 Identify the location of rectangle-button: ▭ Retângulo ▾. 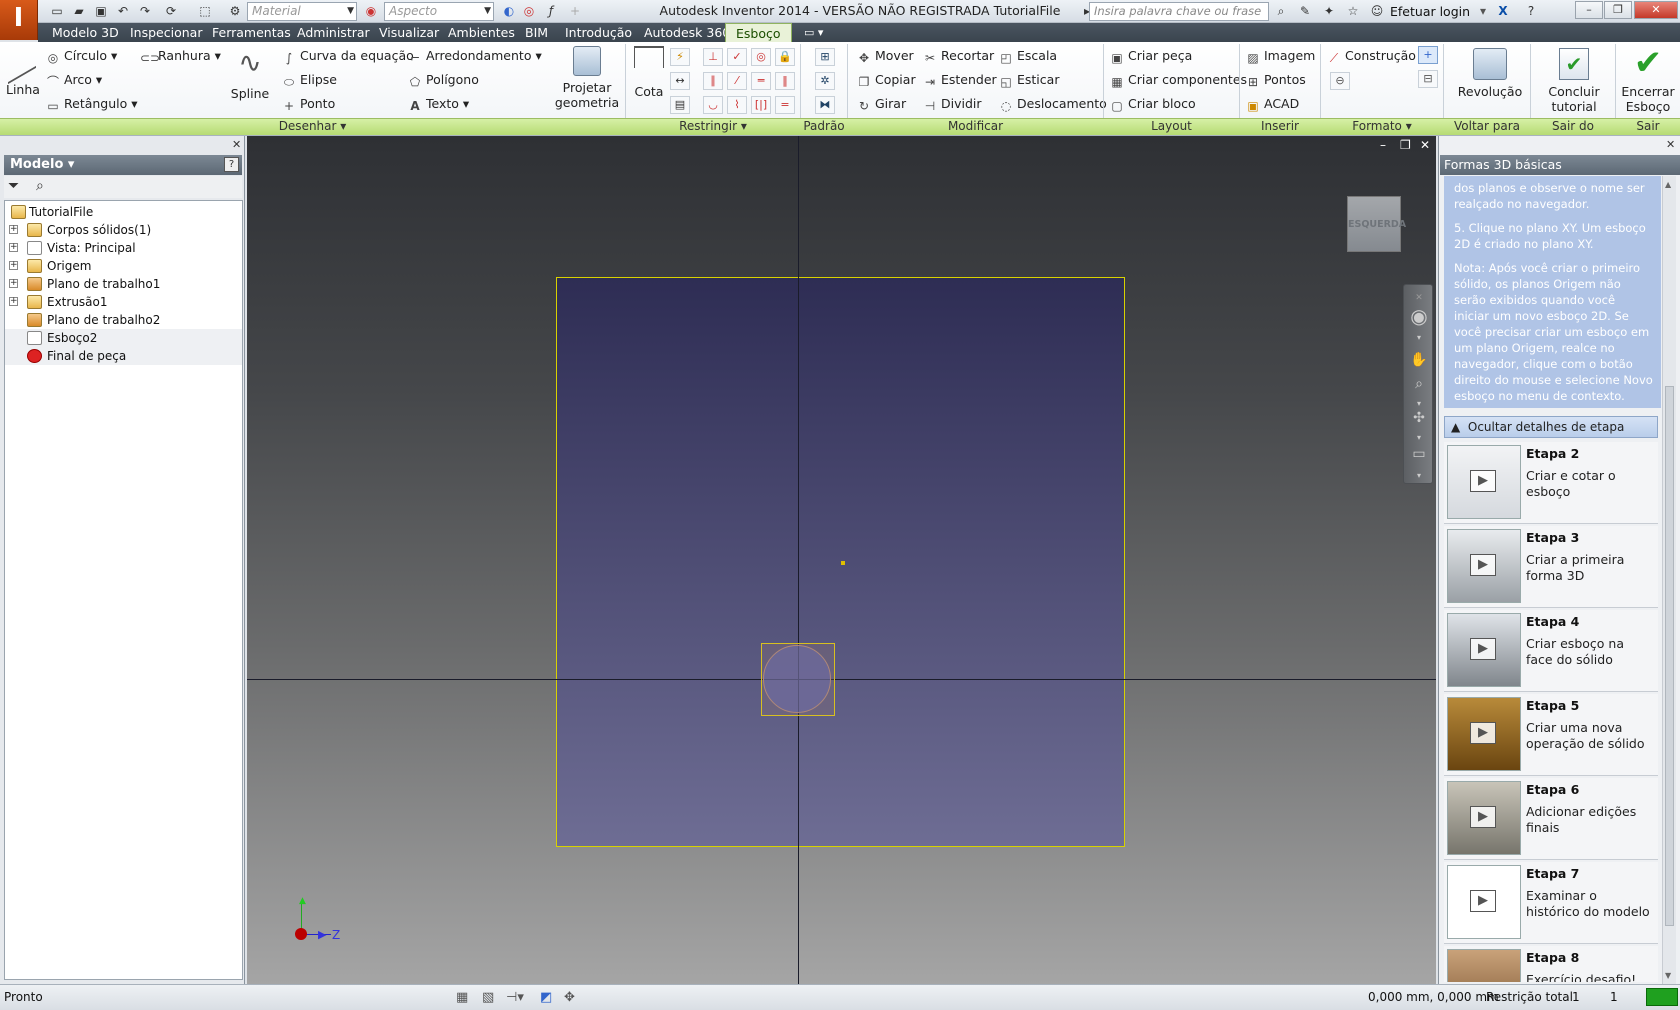
(91, 104).